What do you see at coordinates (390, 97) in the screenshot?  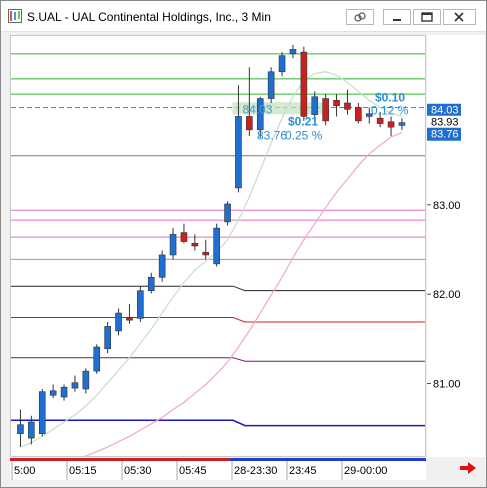 I see `last-change-label: $0.10` at bounding box center [390, 97].